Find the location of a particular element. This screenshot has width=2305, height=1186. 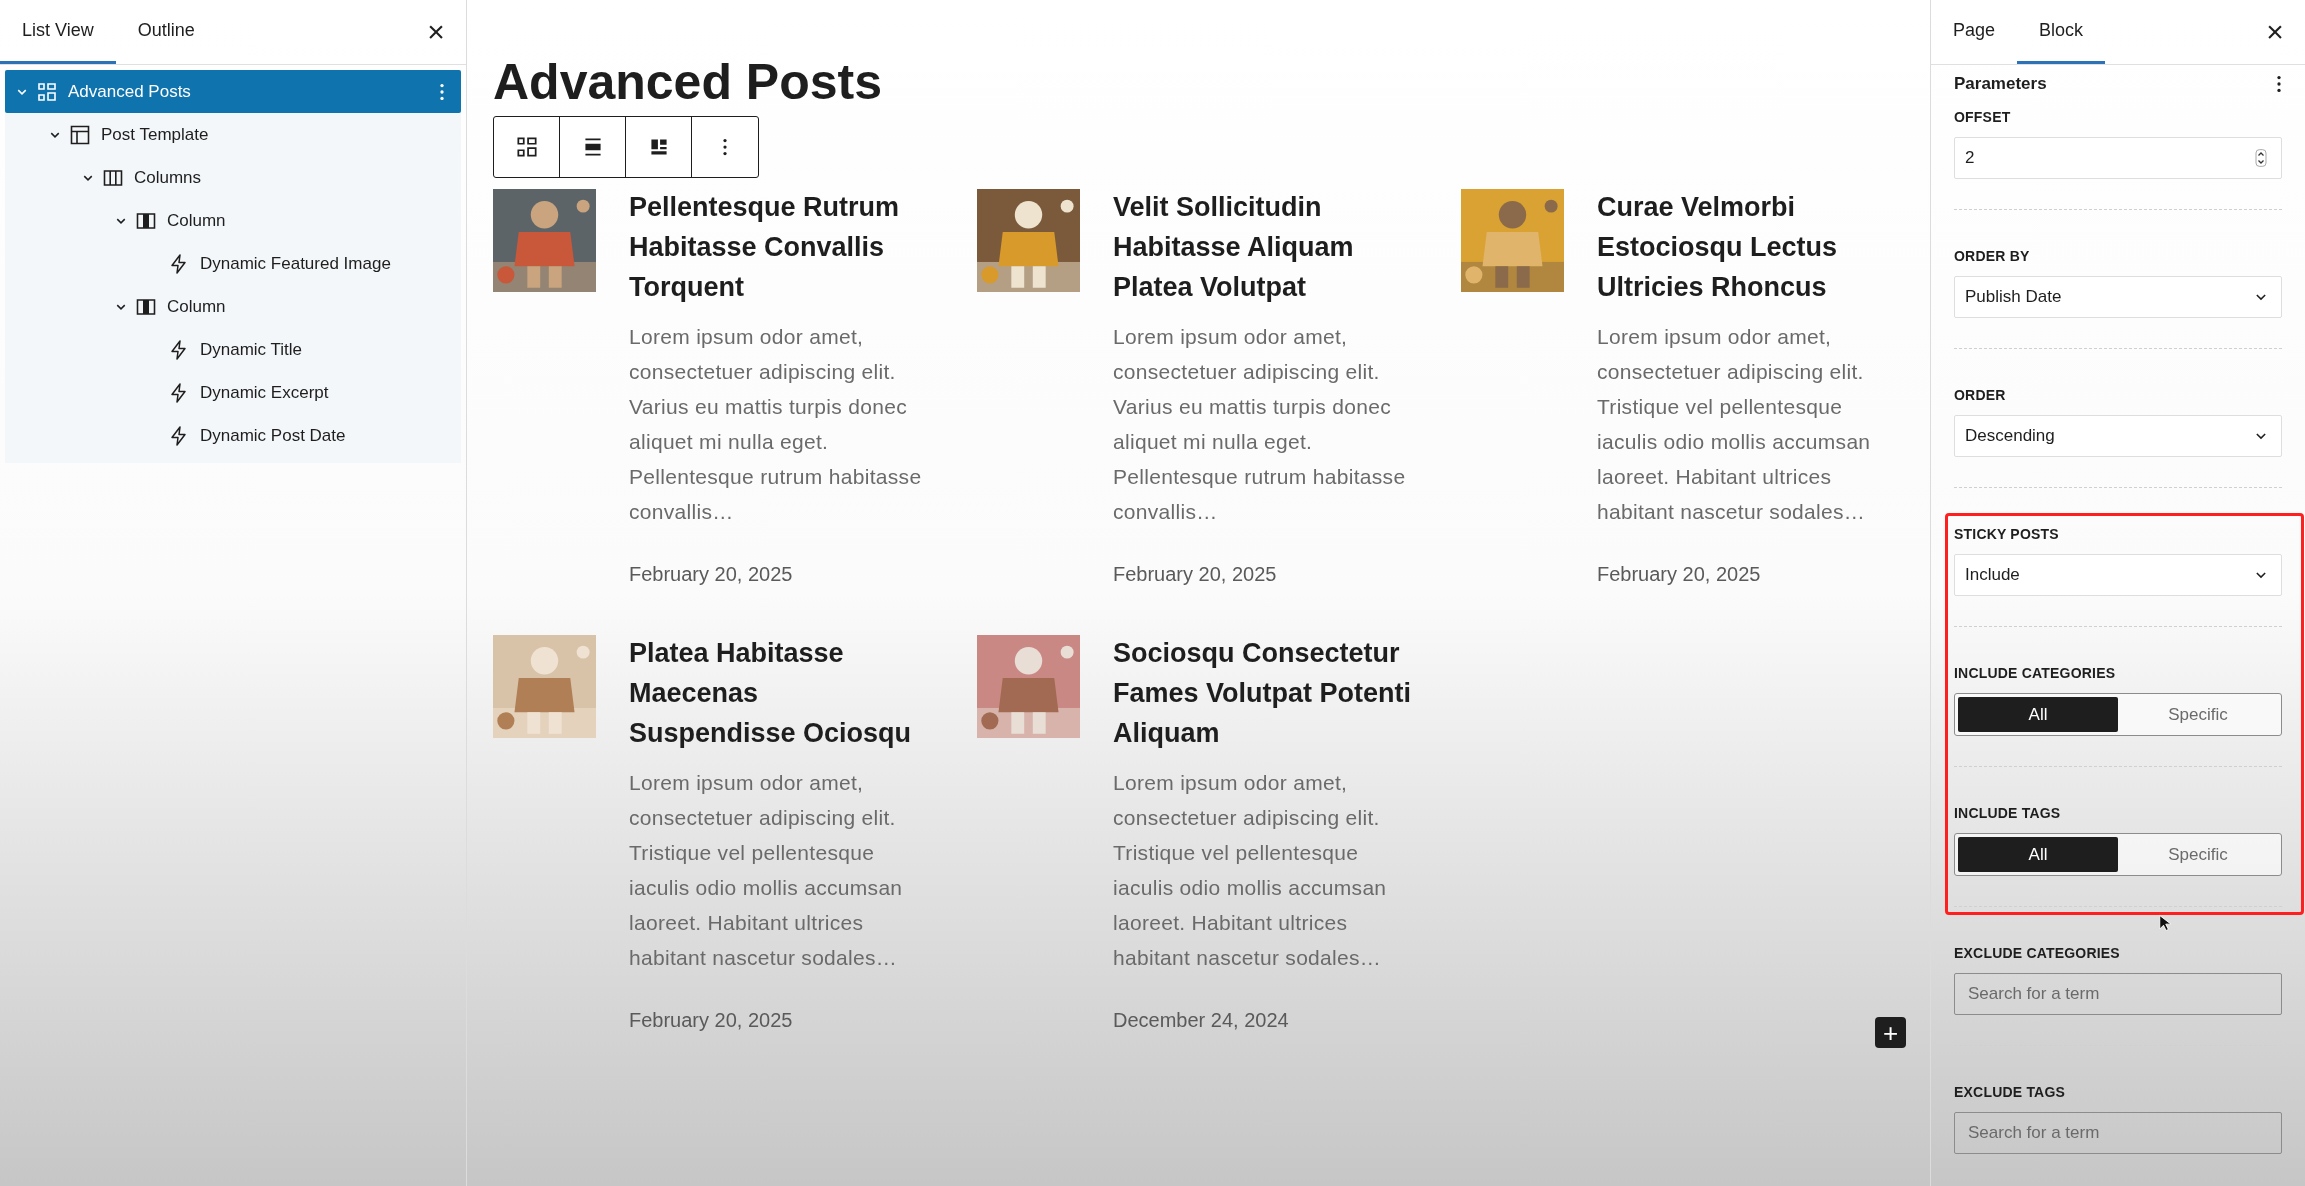

tree-item-label: Advanced Posts is located at coordinates (129, 91).